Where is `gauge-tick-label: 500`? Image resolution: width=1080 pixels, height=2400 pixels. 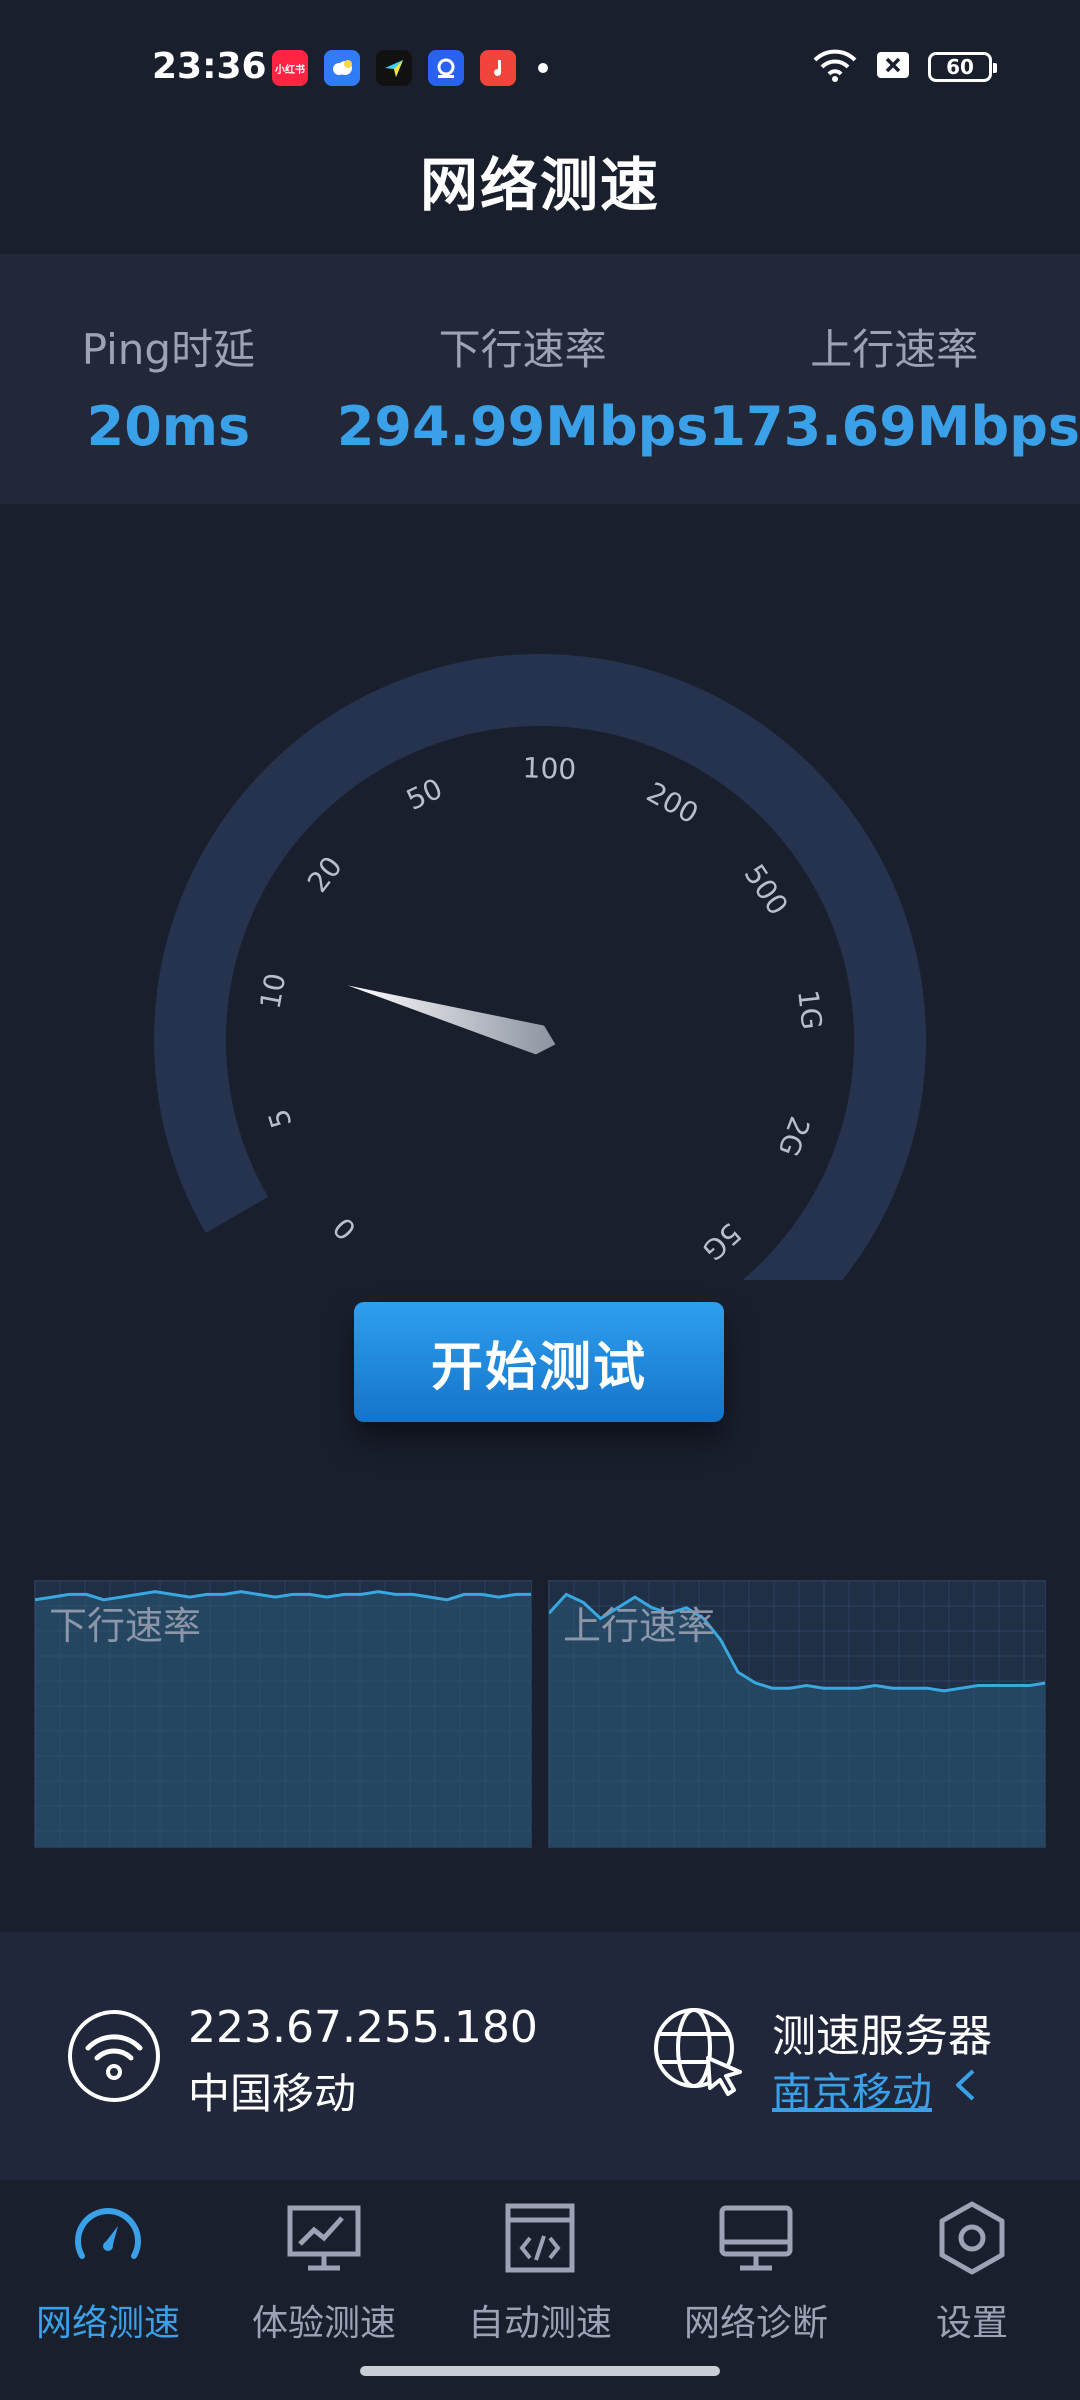
gauge-tick-label: 500 is located at coordinates (766, 889).